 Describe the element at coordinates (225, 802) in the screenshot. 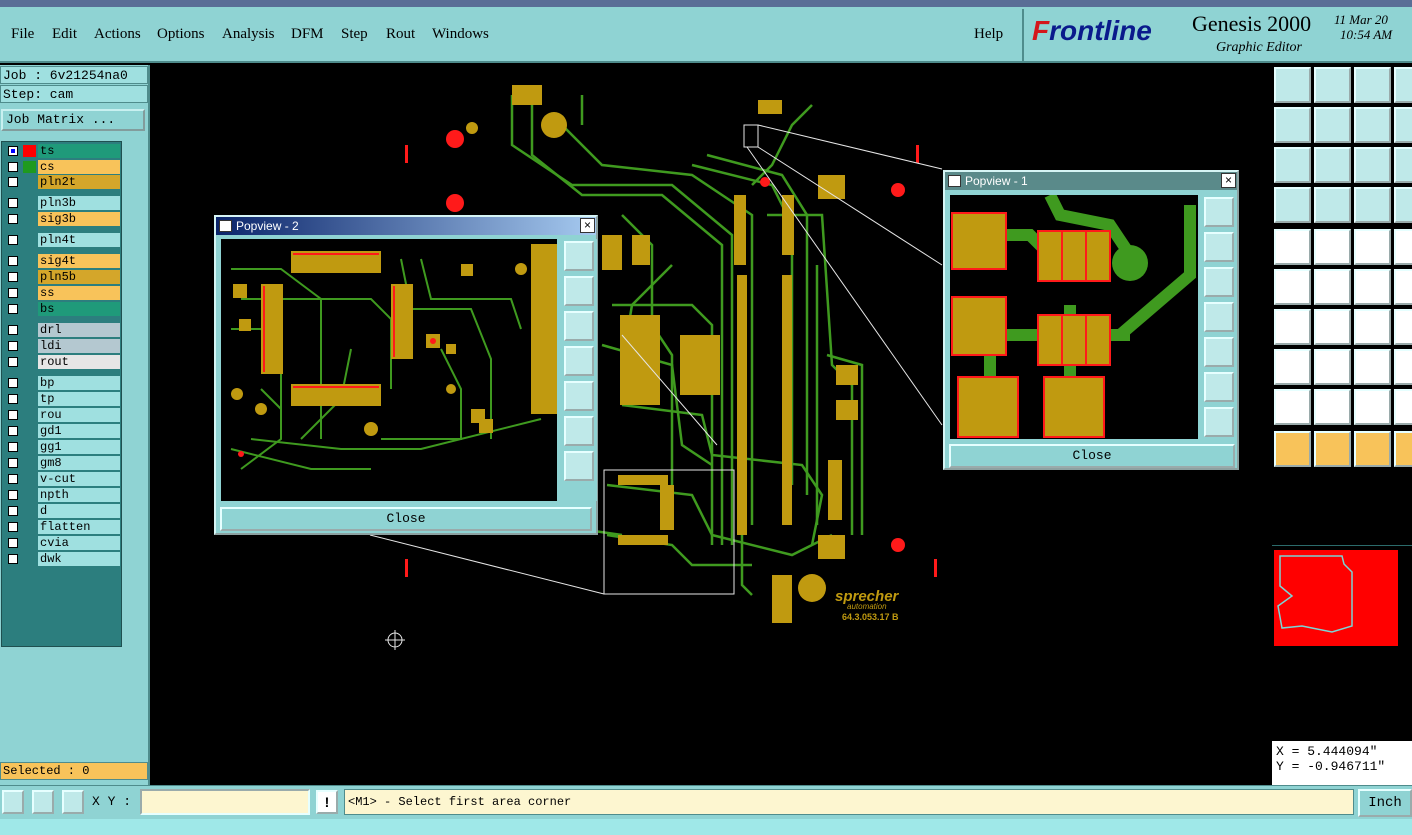

I see `xy-input` at that location.